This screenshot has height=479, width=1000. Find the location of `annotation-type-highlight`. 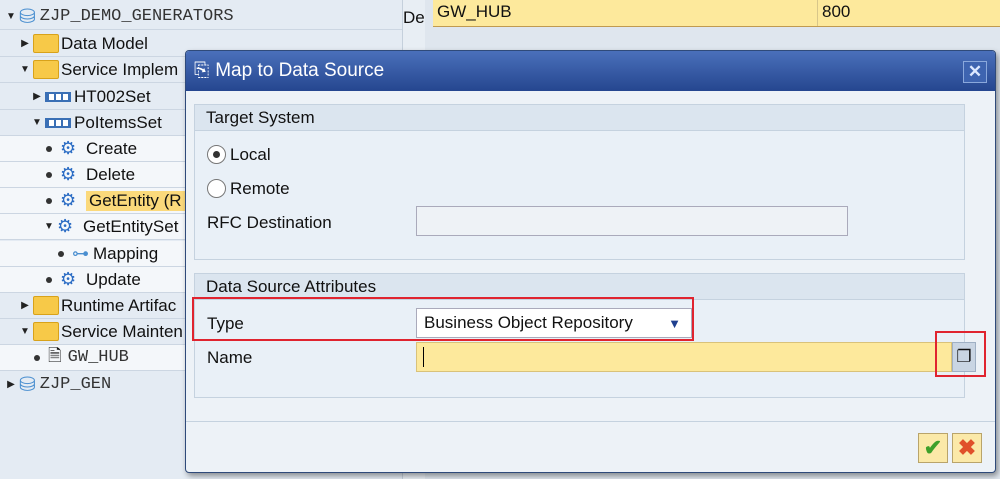

annotation-type-highlight is located at coordinates (443, 319).